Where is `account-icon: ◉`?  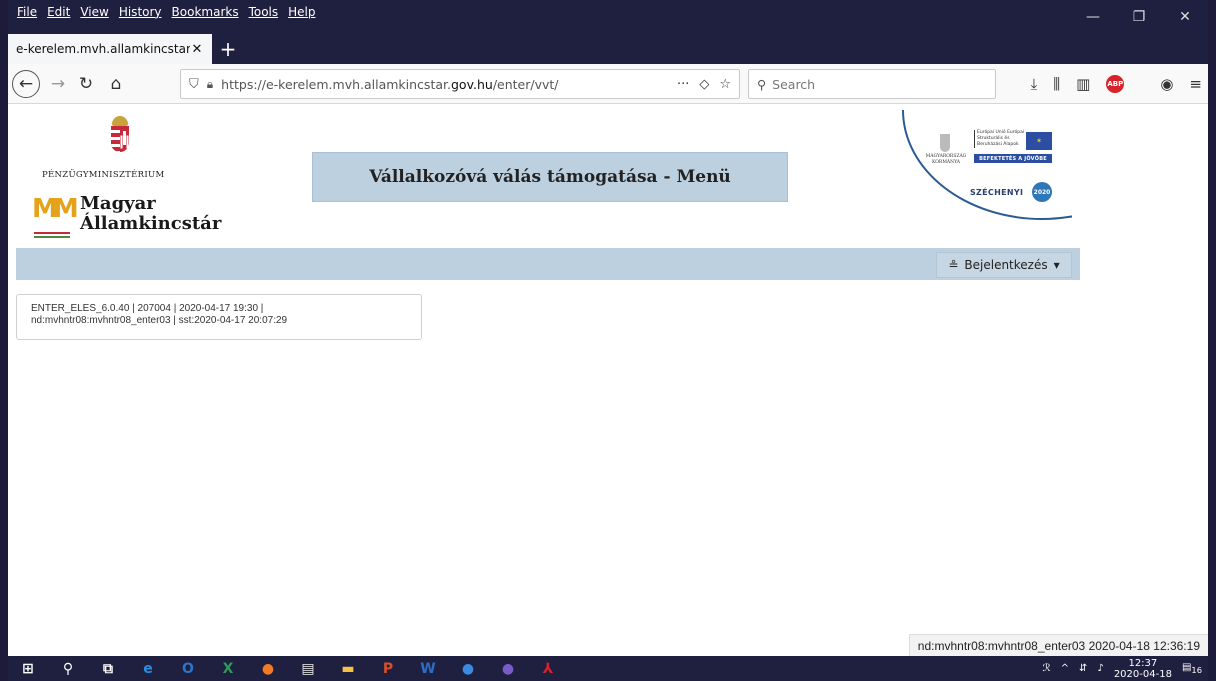
account-icon: ◉ is located at coordinates (1166, 84).